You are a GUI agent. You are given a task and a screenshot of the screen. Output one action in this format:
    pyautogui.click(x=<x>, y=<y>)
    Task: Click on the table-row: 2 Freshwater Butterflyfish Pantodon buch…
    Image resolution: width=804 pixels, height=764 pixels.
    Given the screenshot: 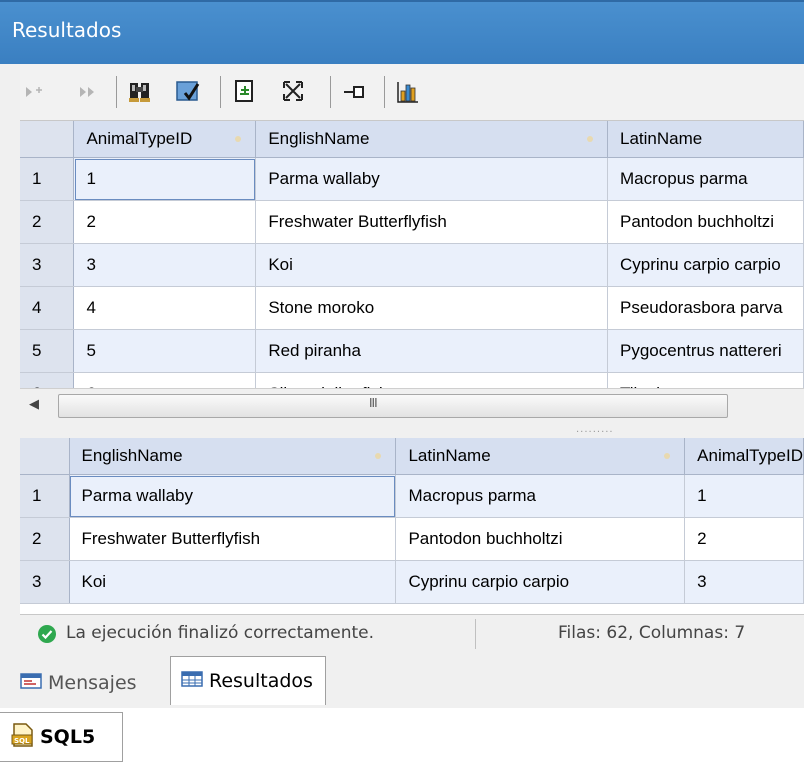 What is the action you would take?
    pyautogui.click(x=412, y=539)
    